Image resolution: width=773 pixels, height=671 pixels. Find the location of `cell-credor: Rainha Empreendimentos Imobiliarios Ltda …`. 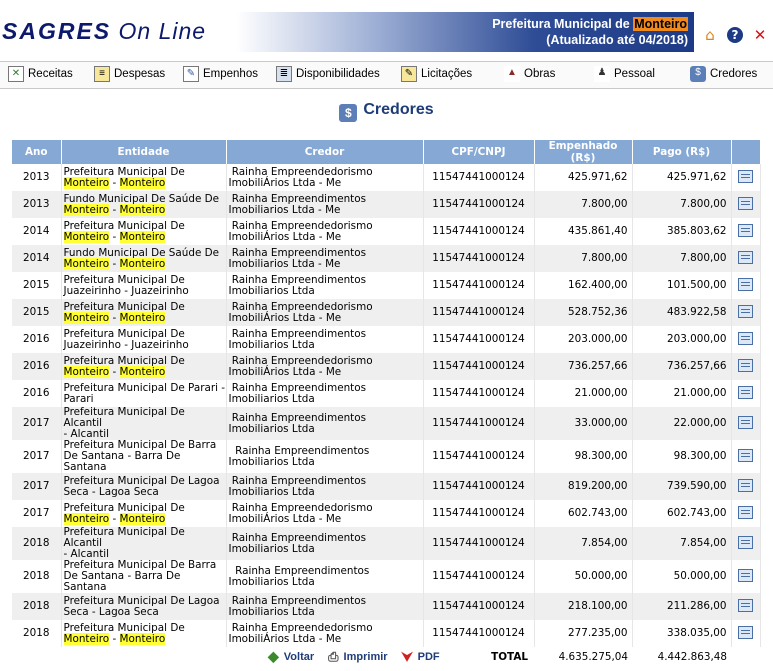

cell-credor: Rainha Empreendimentos Imobiliarios Ltda … is located at coordinates (325, 258).